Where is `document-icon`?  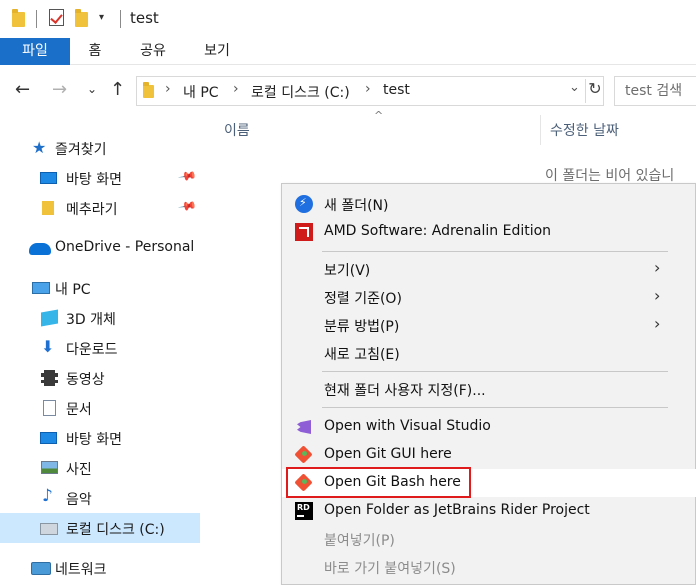 document-icon is located at coordinates (49, 408).